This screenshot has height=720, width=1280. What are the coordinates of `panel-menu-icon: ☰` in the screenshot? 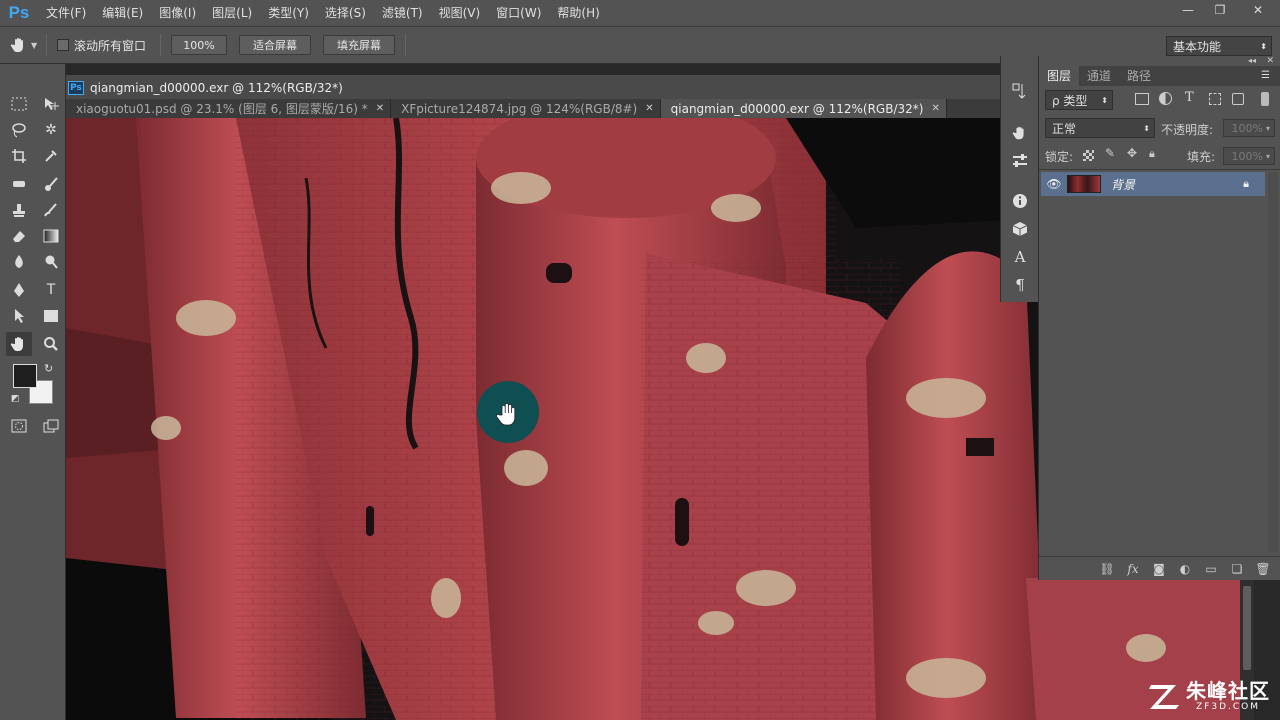 It's located at (1267, 76).